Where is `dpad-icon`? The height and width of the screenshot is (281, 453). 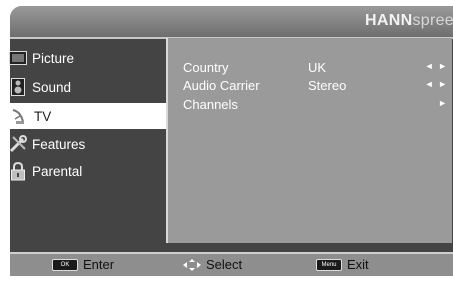
dpad-icon is located at coordinates (192, 264).